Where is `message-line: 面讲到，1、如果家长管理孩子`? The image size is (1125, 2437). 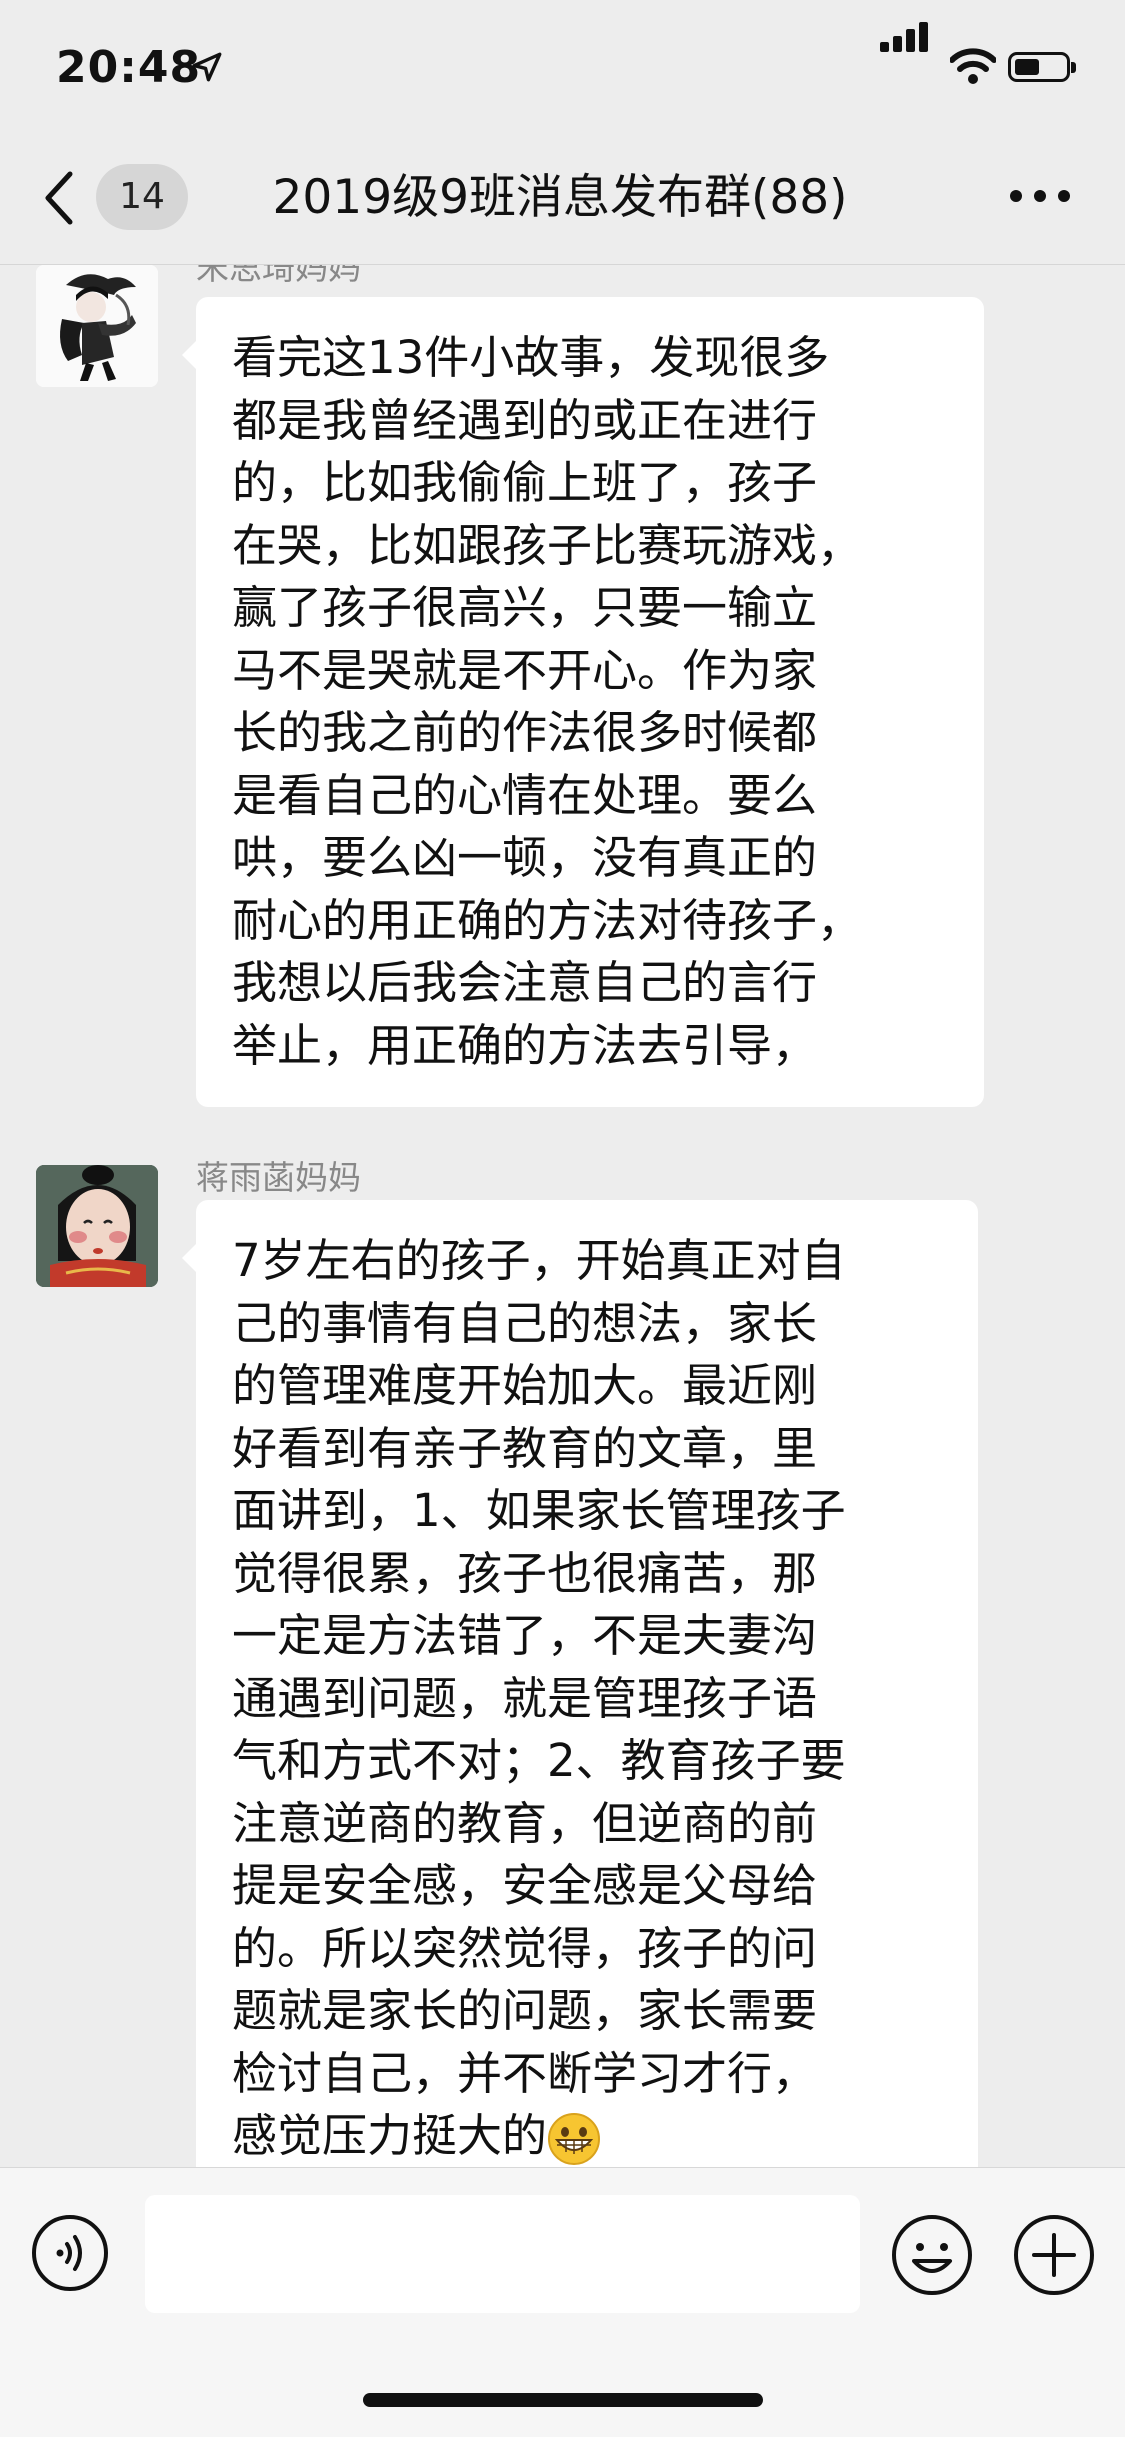
message-line: 面讲到，1、如果家长管理孩子 is located at coordinates (539, 1510).